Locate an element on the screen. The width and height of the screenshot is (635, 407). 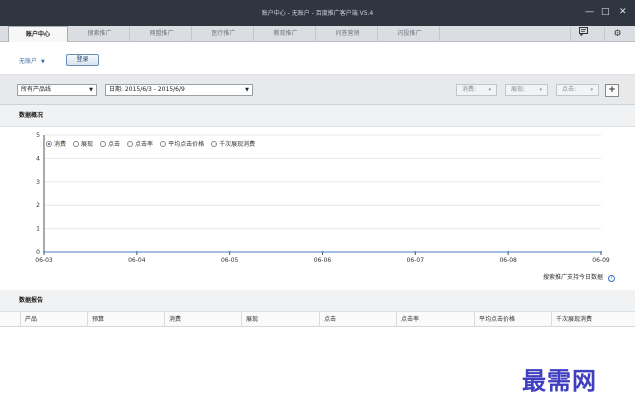
message-icon is located at coordinates (583, 34).